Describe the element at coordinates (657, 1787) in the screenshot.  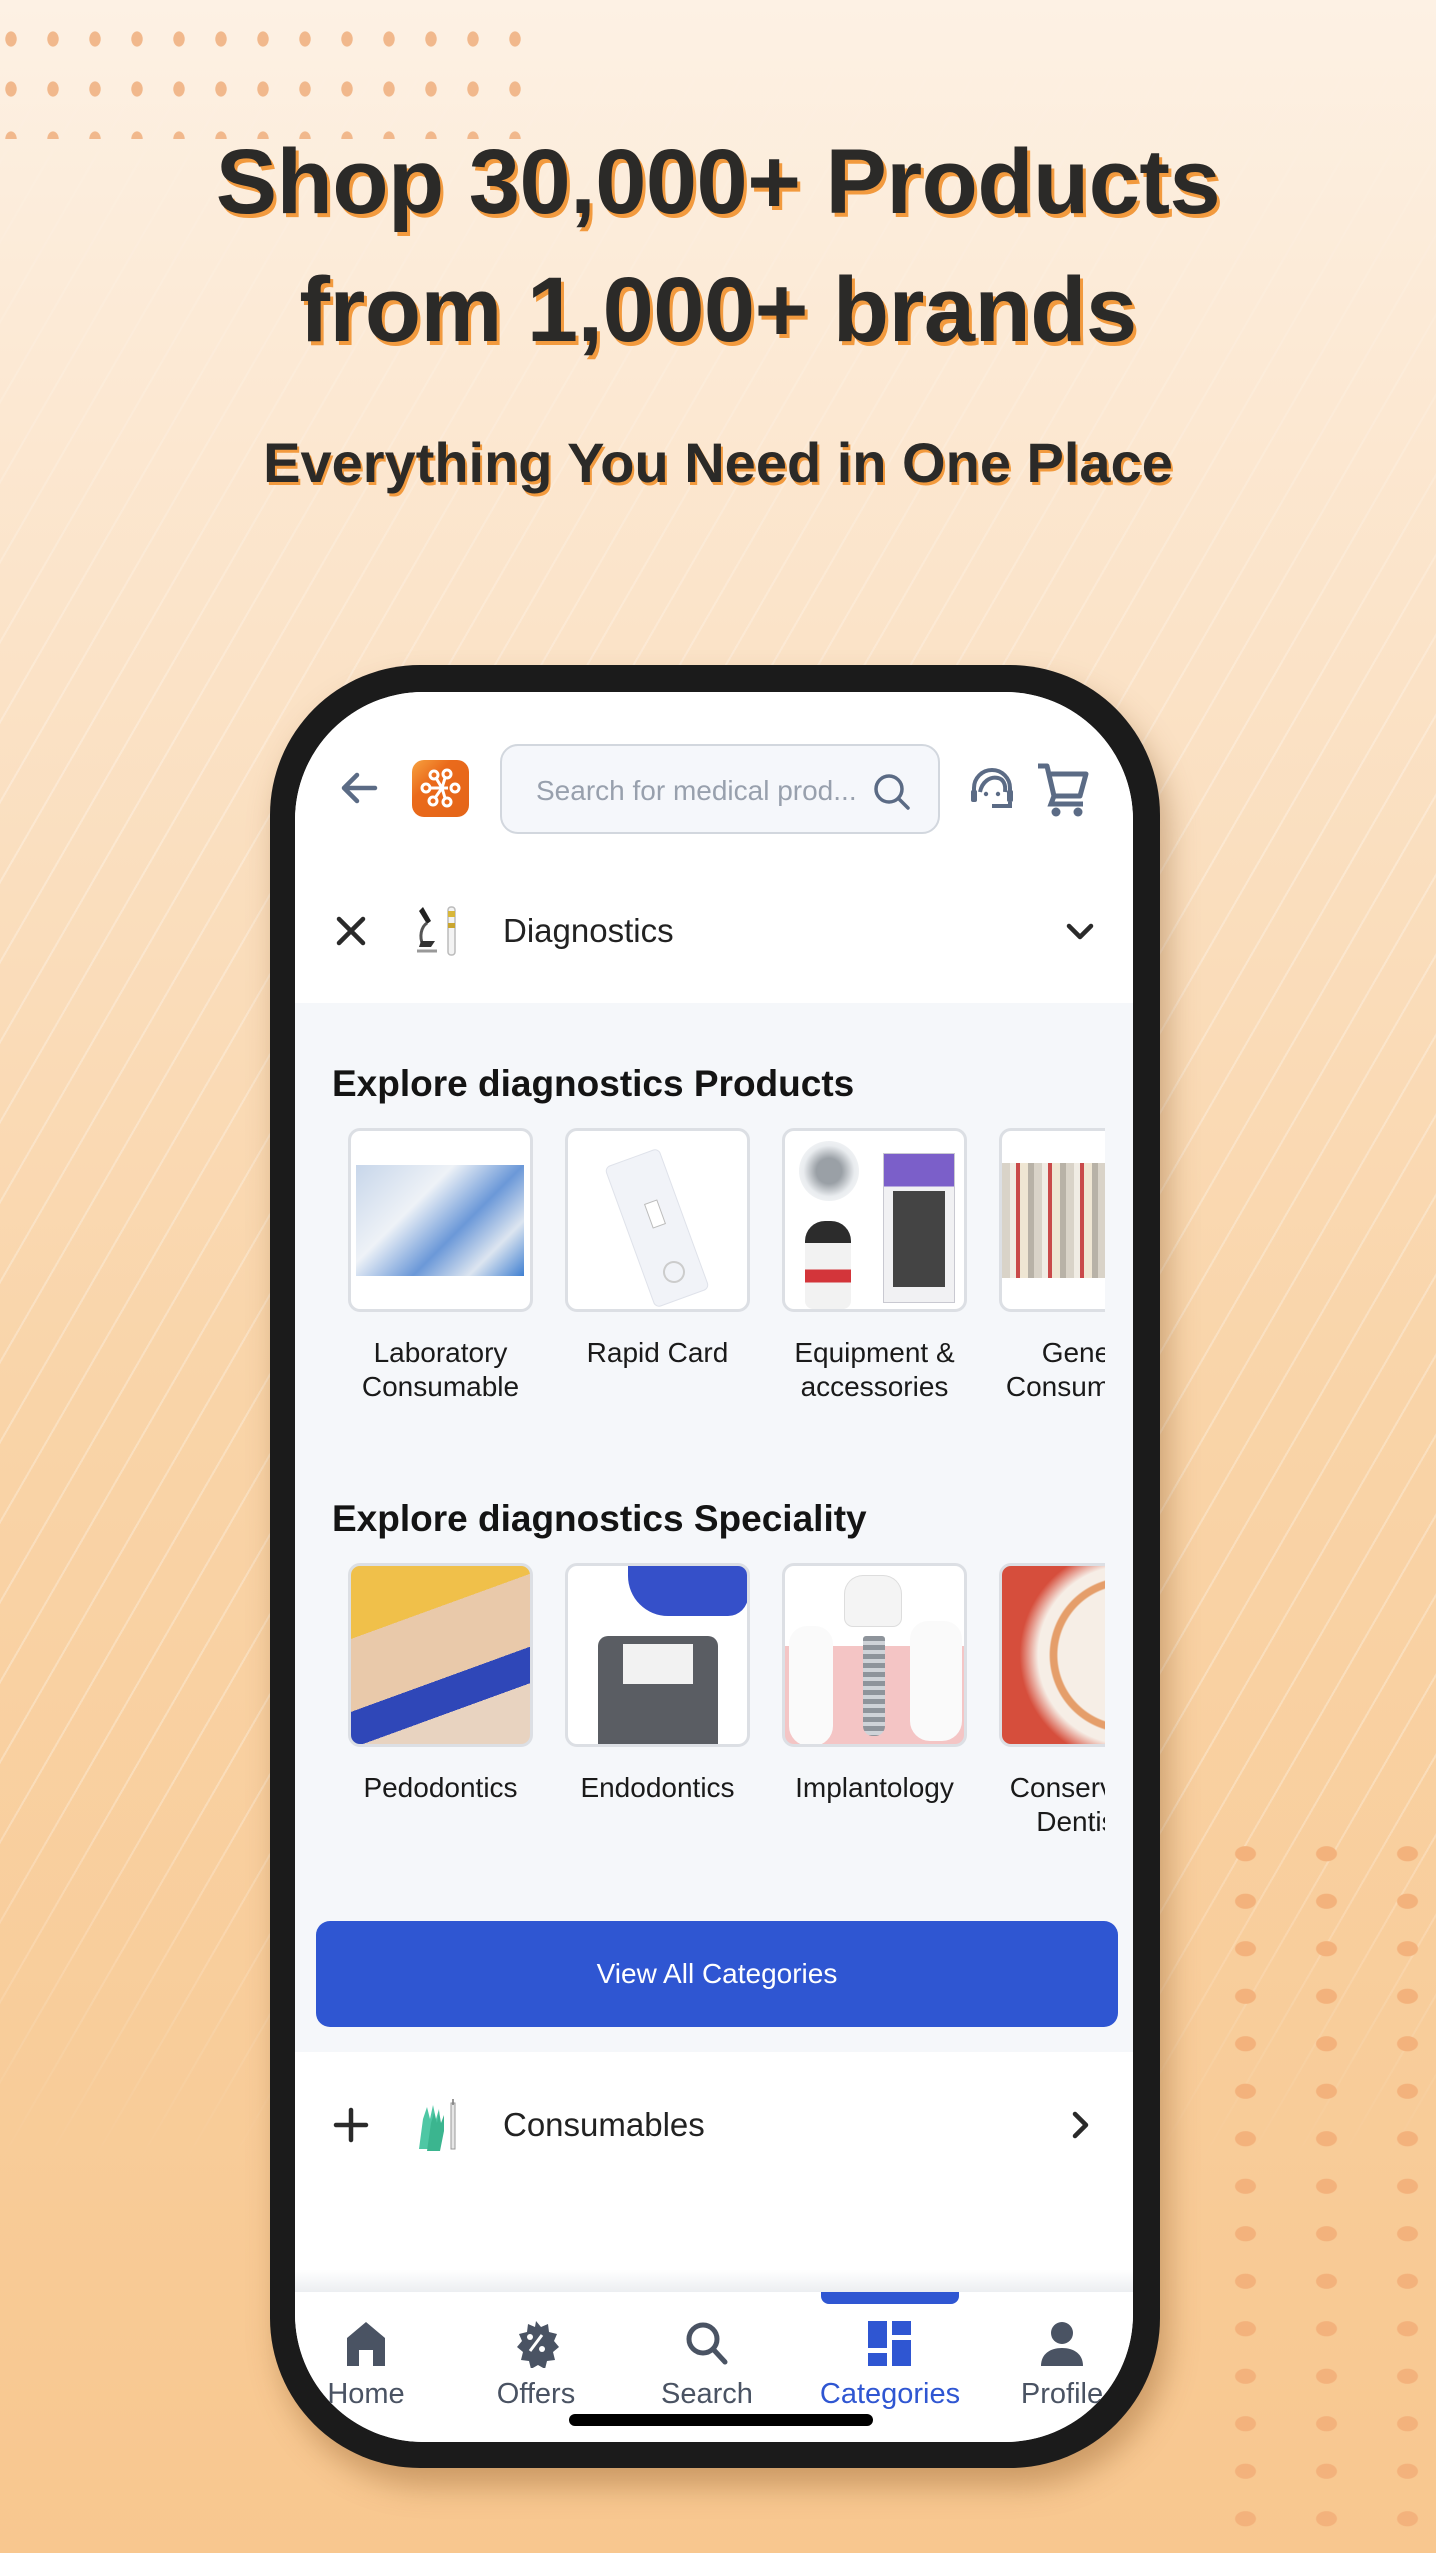
I see `speciality-label: Endodontics` at that location.